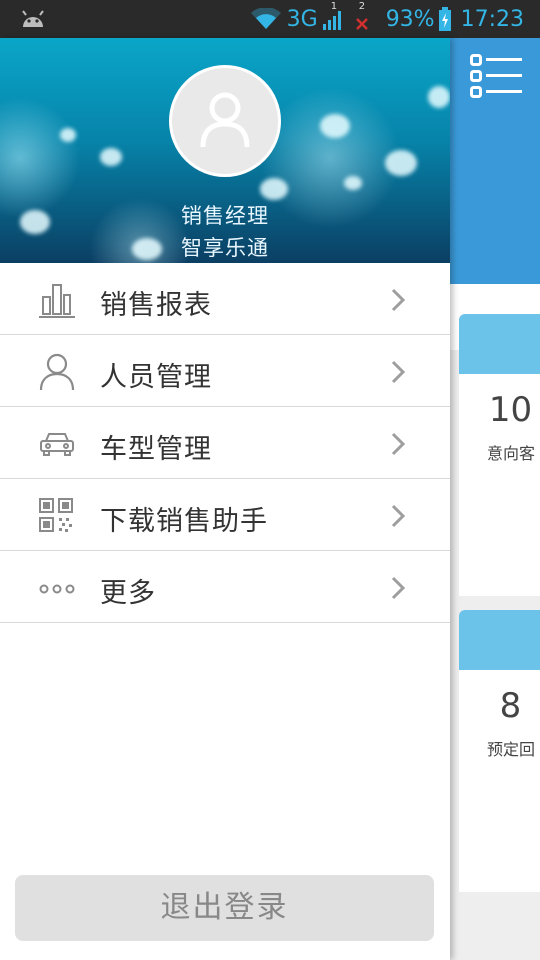  What do you see at coordinates (225, 371) in the screenshot?
I see `menu-item-personnel: 人员管理` at bounding box center [225, 371].